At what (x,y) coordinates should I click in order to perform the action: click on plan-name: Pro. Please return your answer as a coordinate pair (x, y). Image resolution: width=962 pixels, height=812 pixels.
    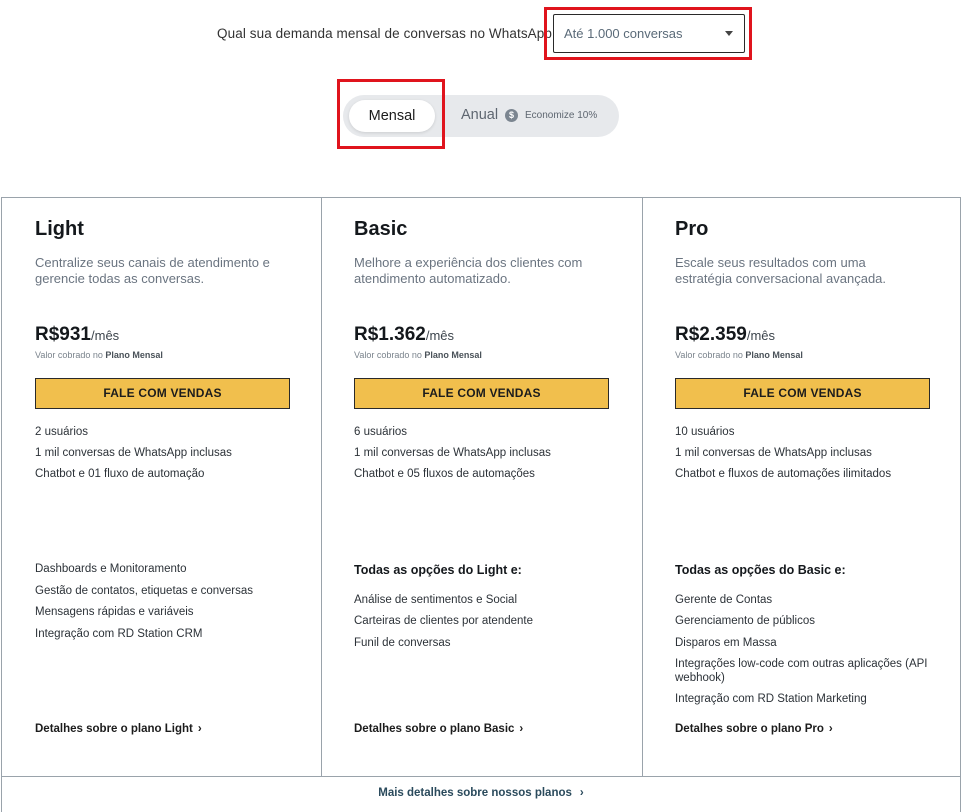
    Looking at the image, I should click on (692, 229).